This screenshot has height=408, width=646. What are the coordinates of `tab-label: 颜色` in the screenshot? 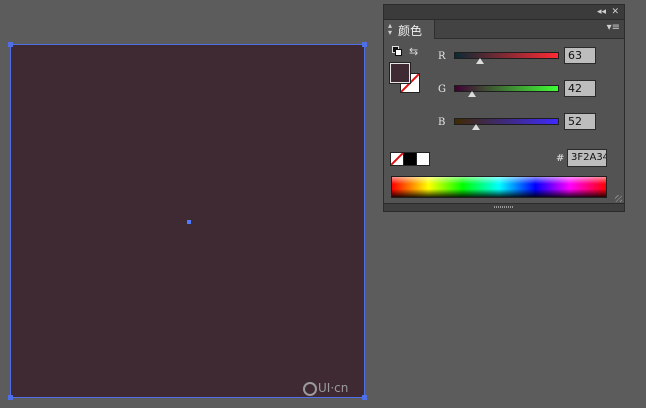 It's located at (410, 31).